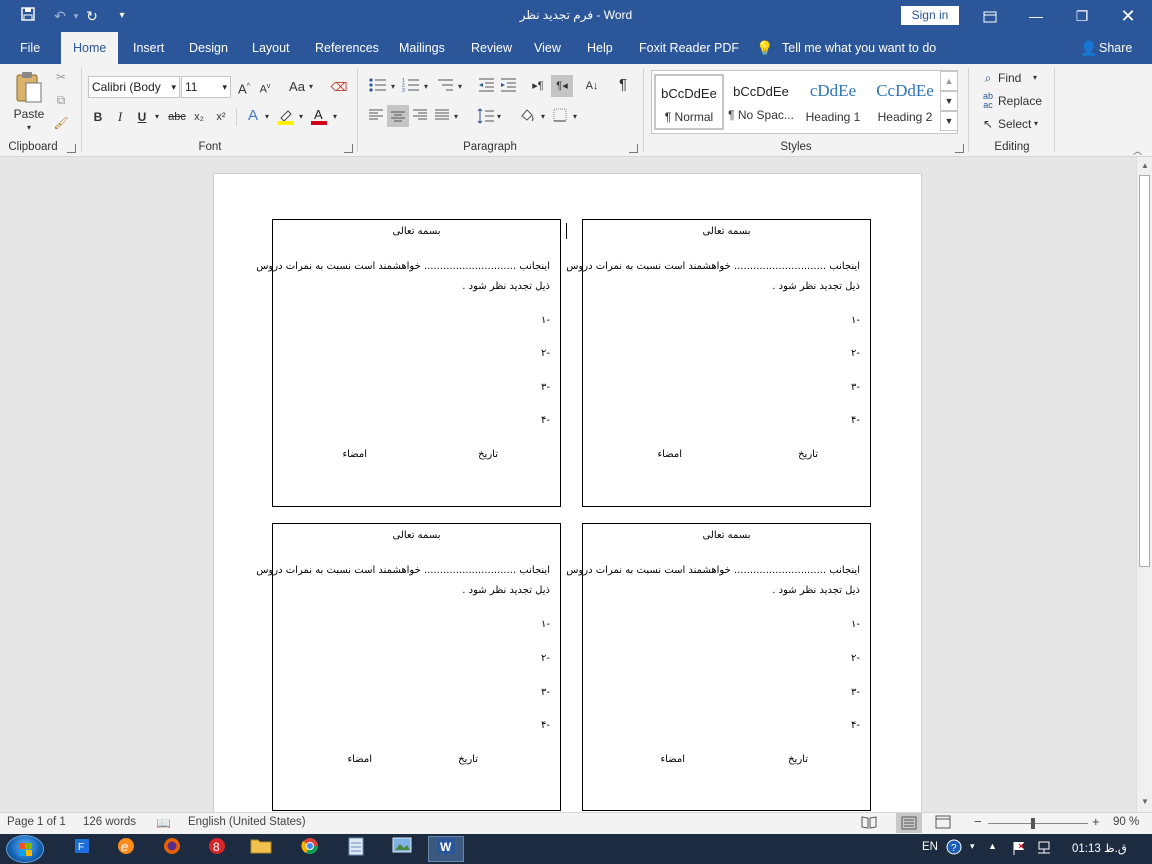 This screenshot has height=864, width=1152. What do you see at coordinates (157, 117) in the screenshot?
I see `underline-dropdown-icon: ▾` at bounding box center [157, 117].